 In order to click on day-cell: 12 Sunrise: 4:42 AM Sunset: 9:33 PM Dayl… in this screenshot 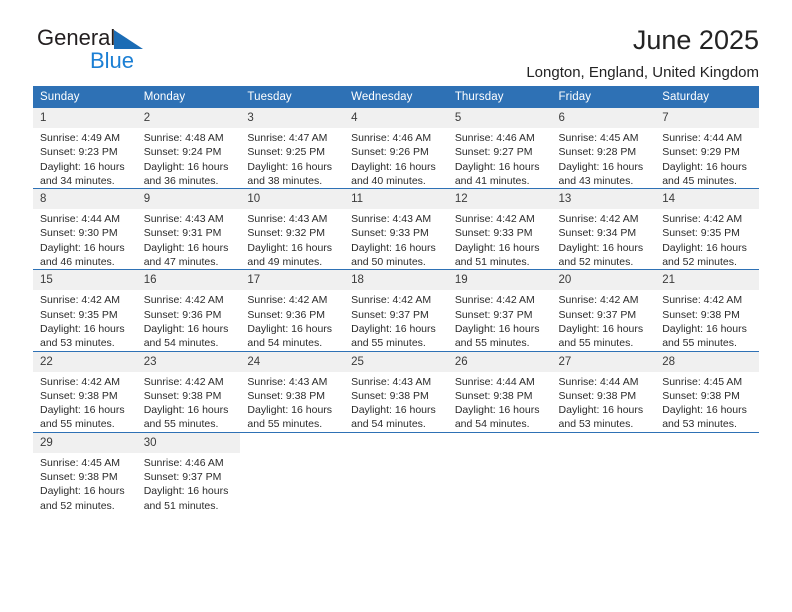, I will do `click(499, 229)`.